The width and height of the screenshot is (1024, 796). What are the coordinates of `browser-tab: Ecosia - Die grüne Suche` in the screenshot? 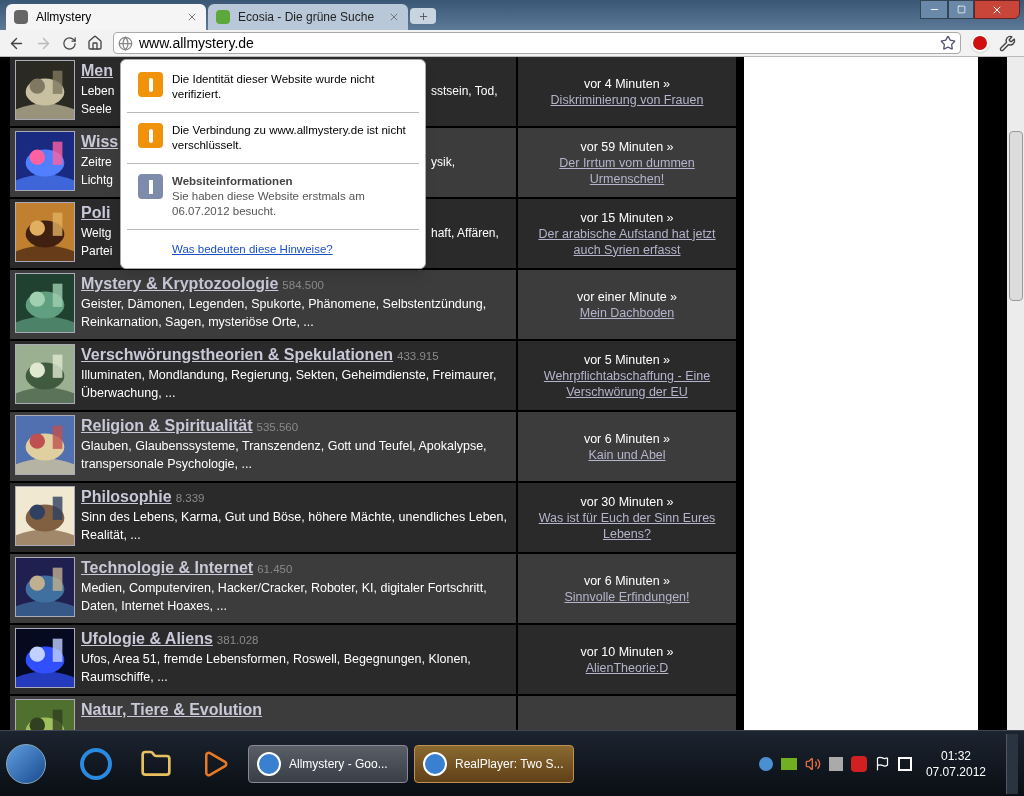 It's located at (308, 17).